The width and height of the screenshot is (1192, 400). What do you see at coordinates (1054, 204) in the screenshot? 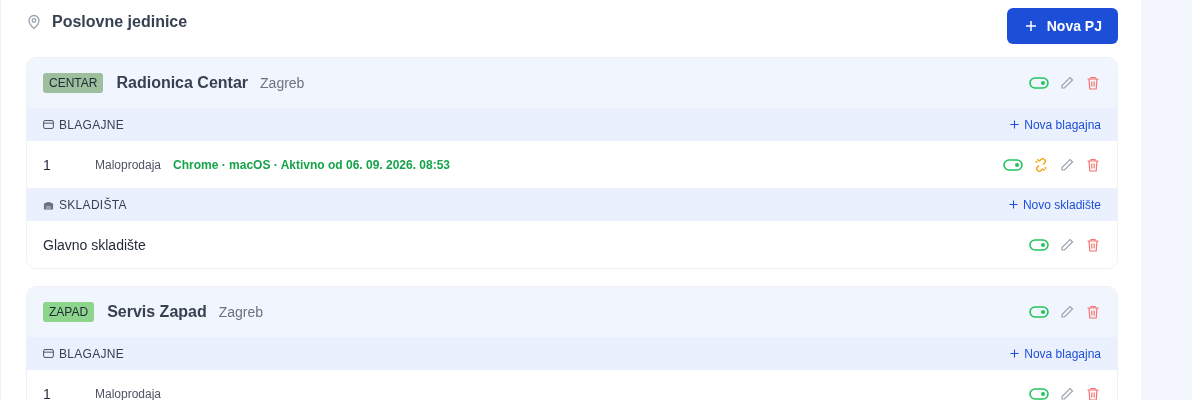
I see `add-link: Novo skladište` at bounding box center [1054, 204].